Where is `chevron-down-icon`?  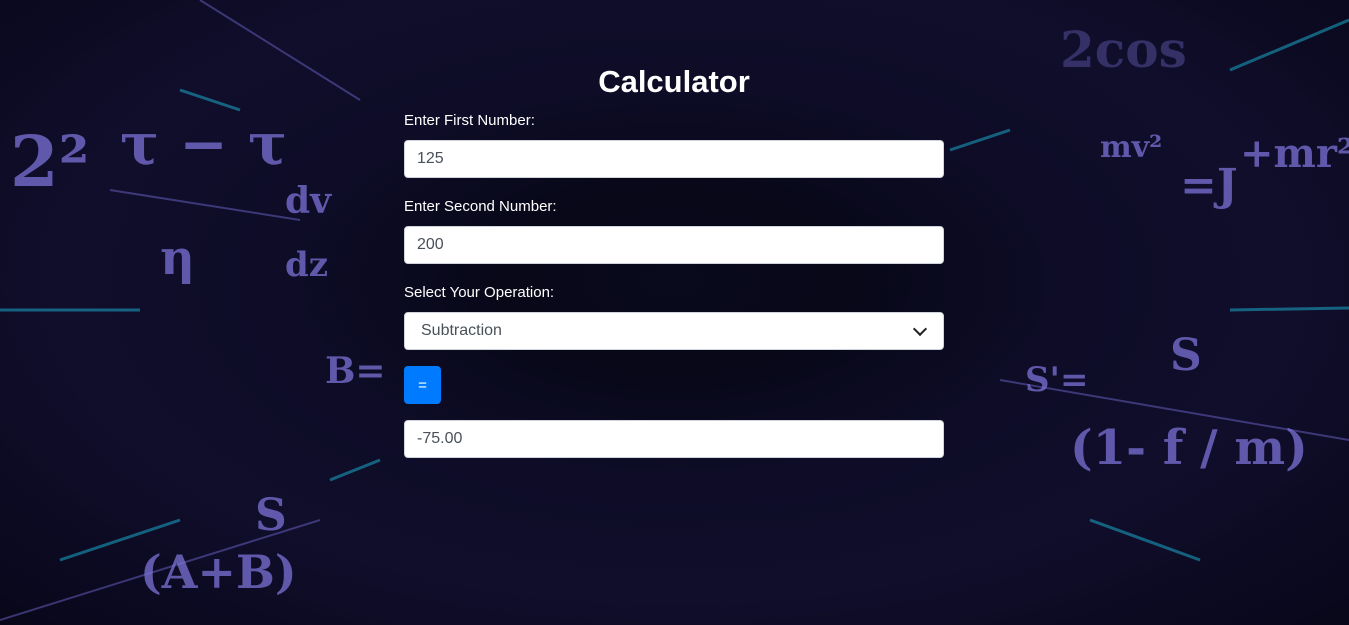
chevron-down-icon is located at coordinates (920, 328).